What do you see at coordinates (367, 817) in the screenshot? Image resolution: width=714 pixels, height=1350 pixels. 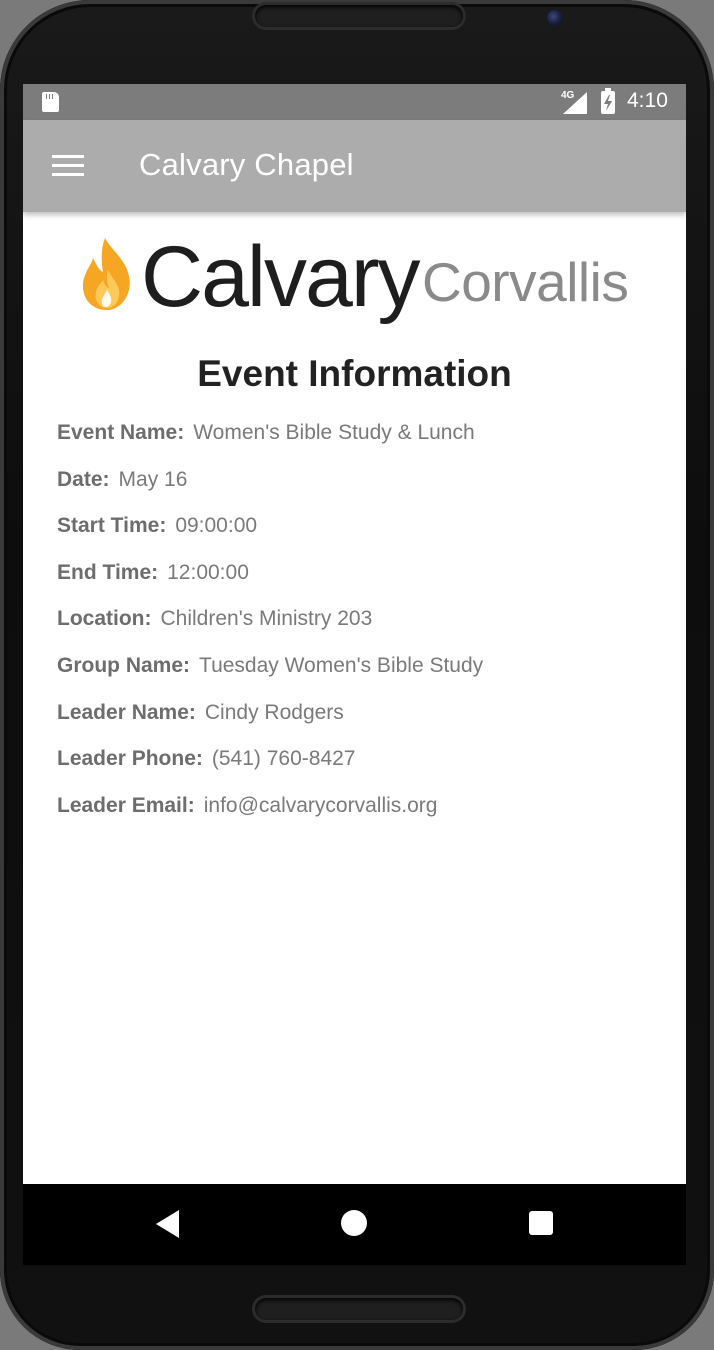 I see `leader-email-row: Leader Email: info@calvarycorvallis.org` at bounding box center [367, 817].